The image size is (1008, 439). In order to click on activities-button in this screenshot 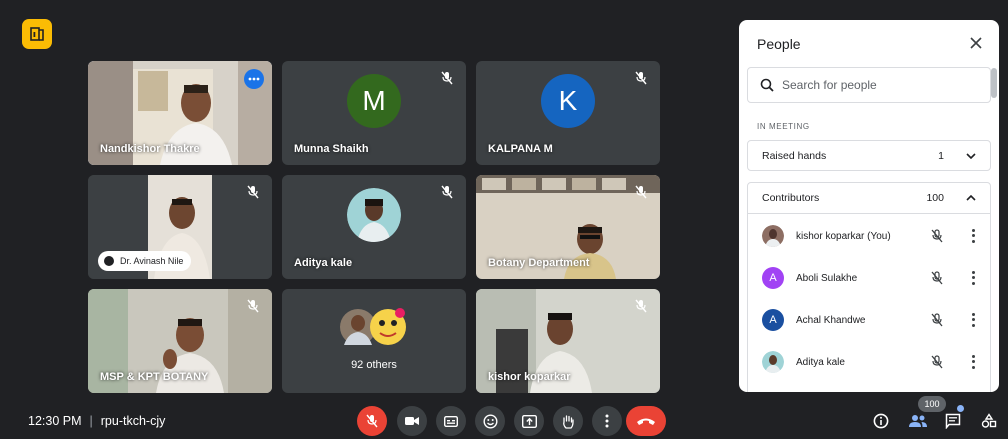, I will do `click(989, 421)`.